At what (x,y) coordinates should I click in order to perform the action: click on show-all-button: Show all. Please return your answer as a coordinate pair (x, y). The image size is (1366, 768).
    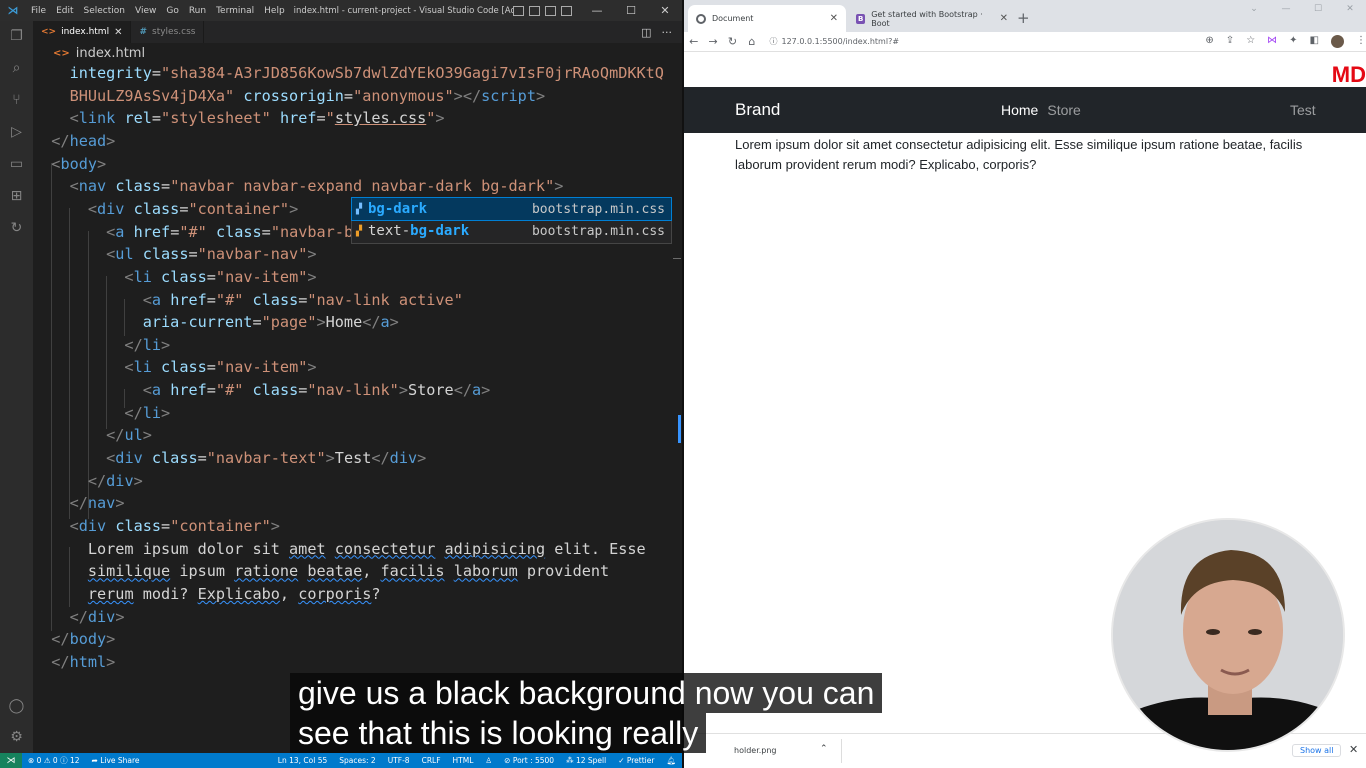
    Looking at the image, I should click on (1317, 750).